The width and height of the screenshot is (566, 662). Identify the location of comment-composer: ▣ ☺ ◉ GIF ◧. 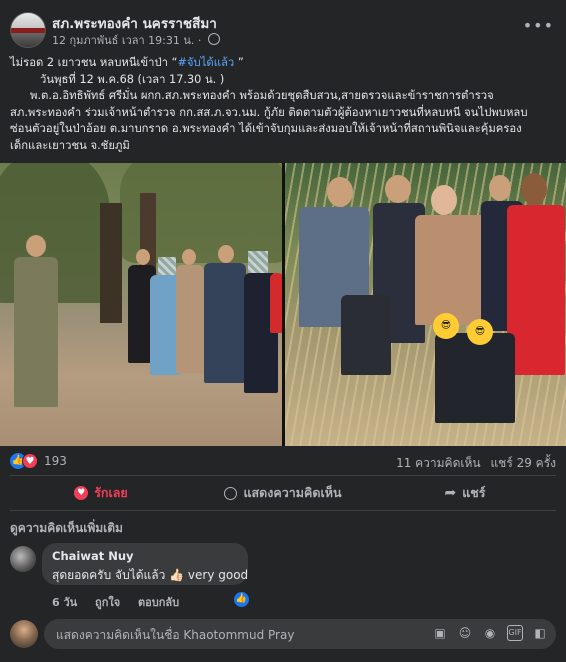
(300, 634).